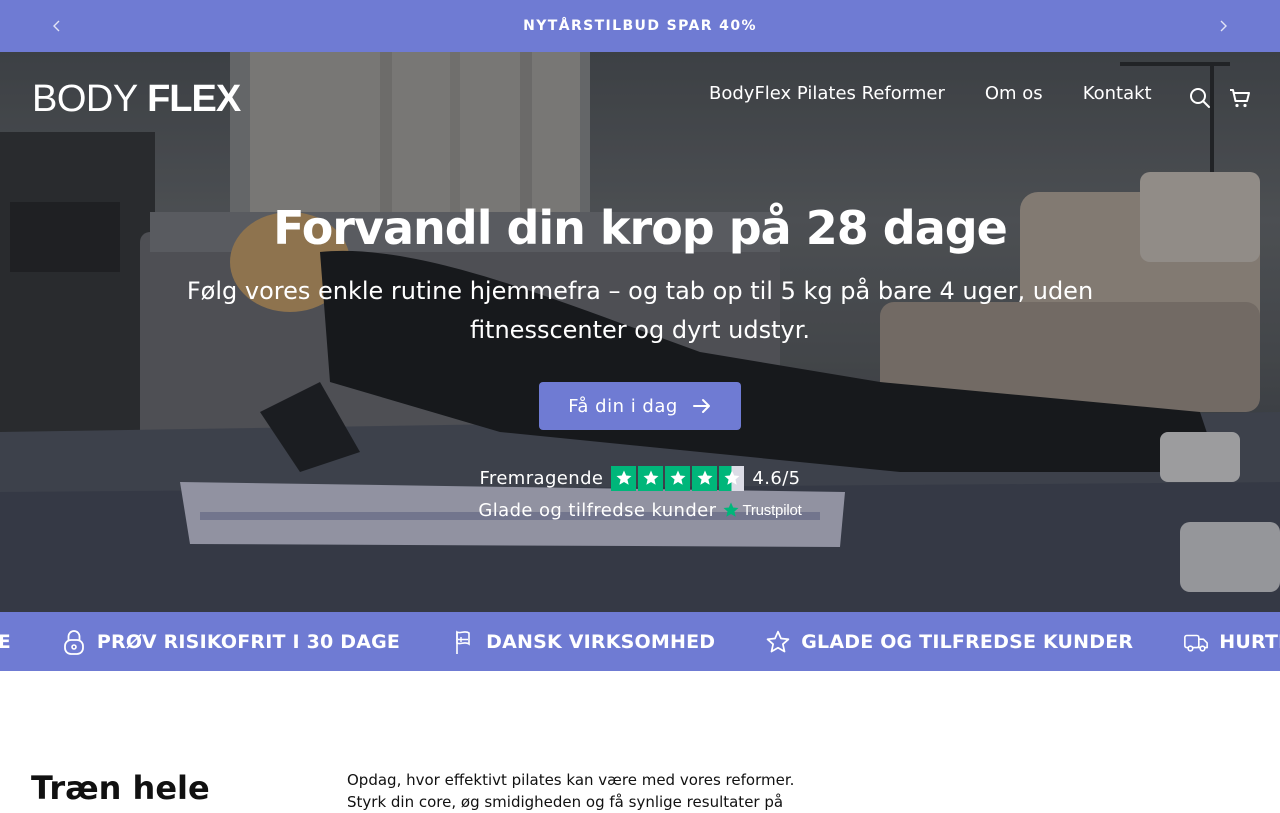 This screenshot has width=1280, height=813. I want to click on usp-label: PRØV RISIKOFRIT I 30 DAGE, so click(248, 641).